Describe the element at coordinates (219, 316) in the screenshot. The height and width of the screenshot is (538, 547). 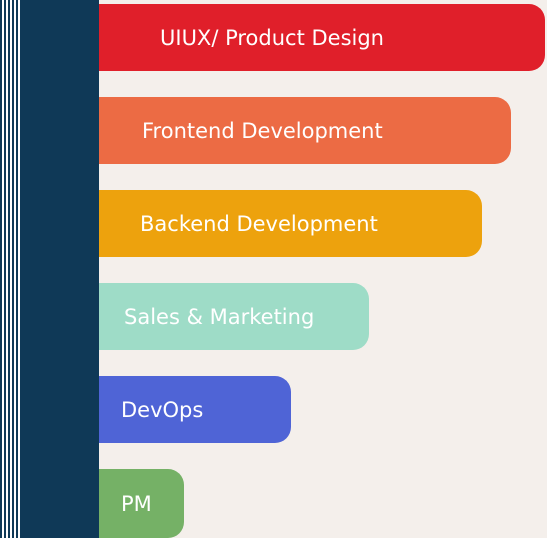
I see `bar-label: Sales & Marketing` at that location.